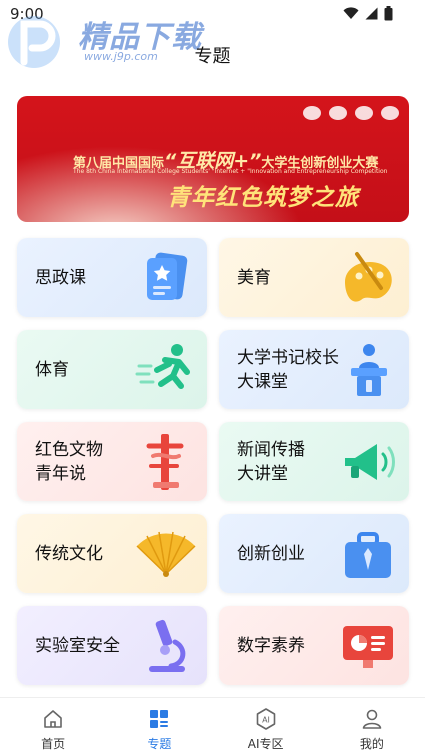 Image resolution: width=425 pixels, height=756 pixels. Describe the element at coordinates (271, 646) in the screenshot. I see `topic-card-label: 数字素养` at that location.